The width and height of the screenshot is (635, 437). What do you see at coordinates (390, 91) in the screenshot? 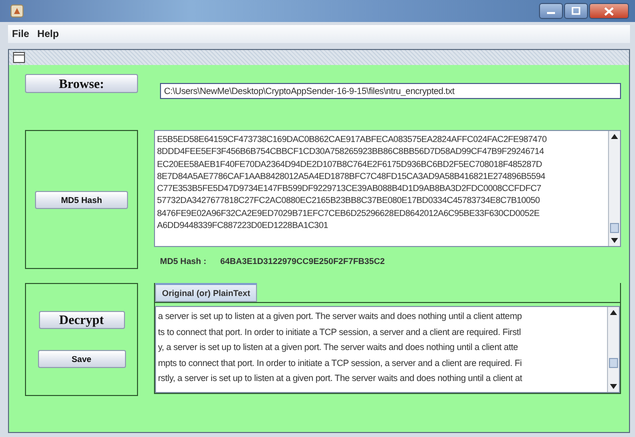
I see `file-path-field: C:\Users\NewMe\Desktop\CryptoAppSender-16-9-15\files\ntru_encrypted.txt` at bounding box center [390, 91].